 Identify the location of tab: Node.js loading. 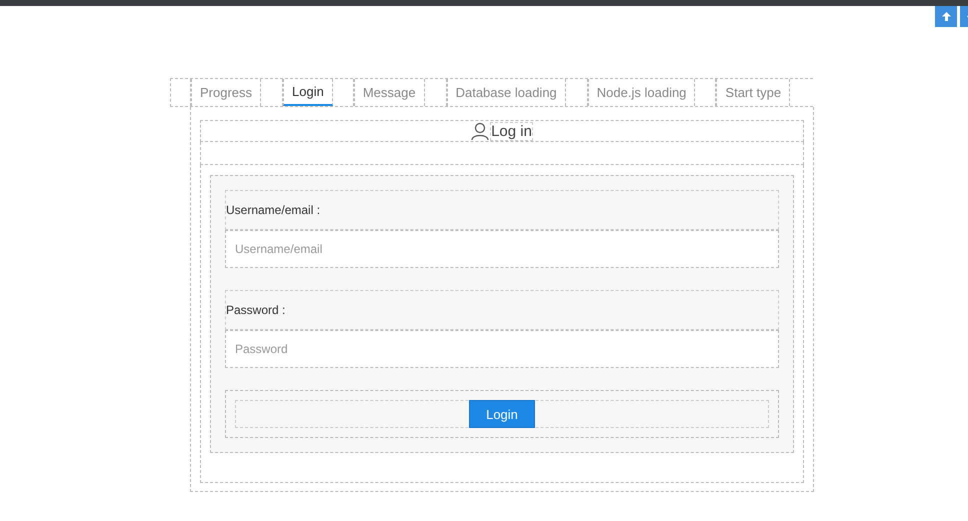
(642, 92).